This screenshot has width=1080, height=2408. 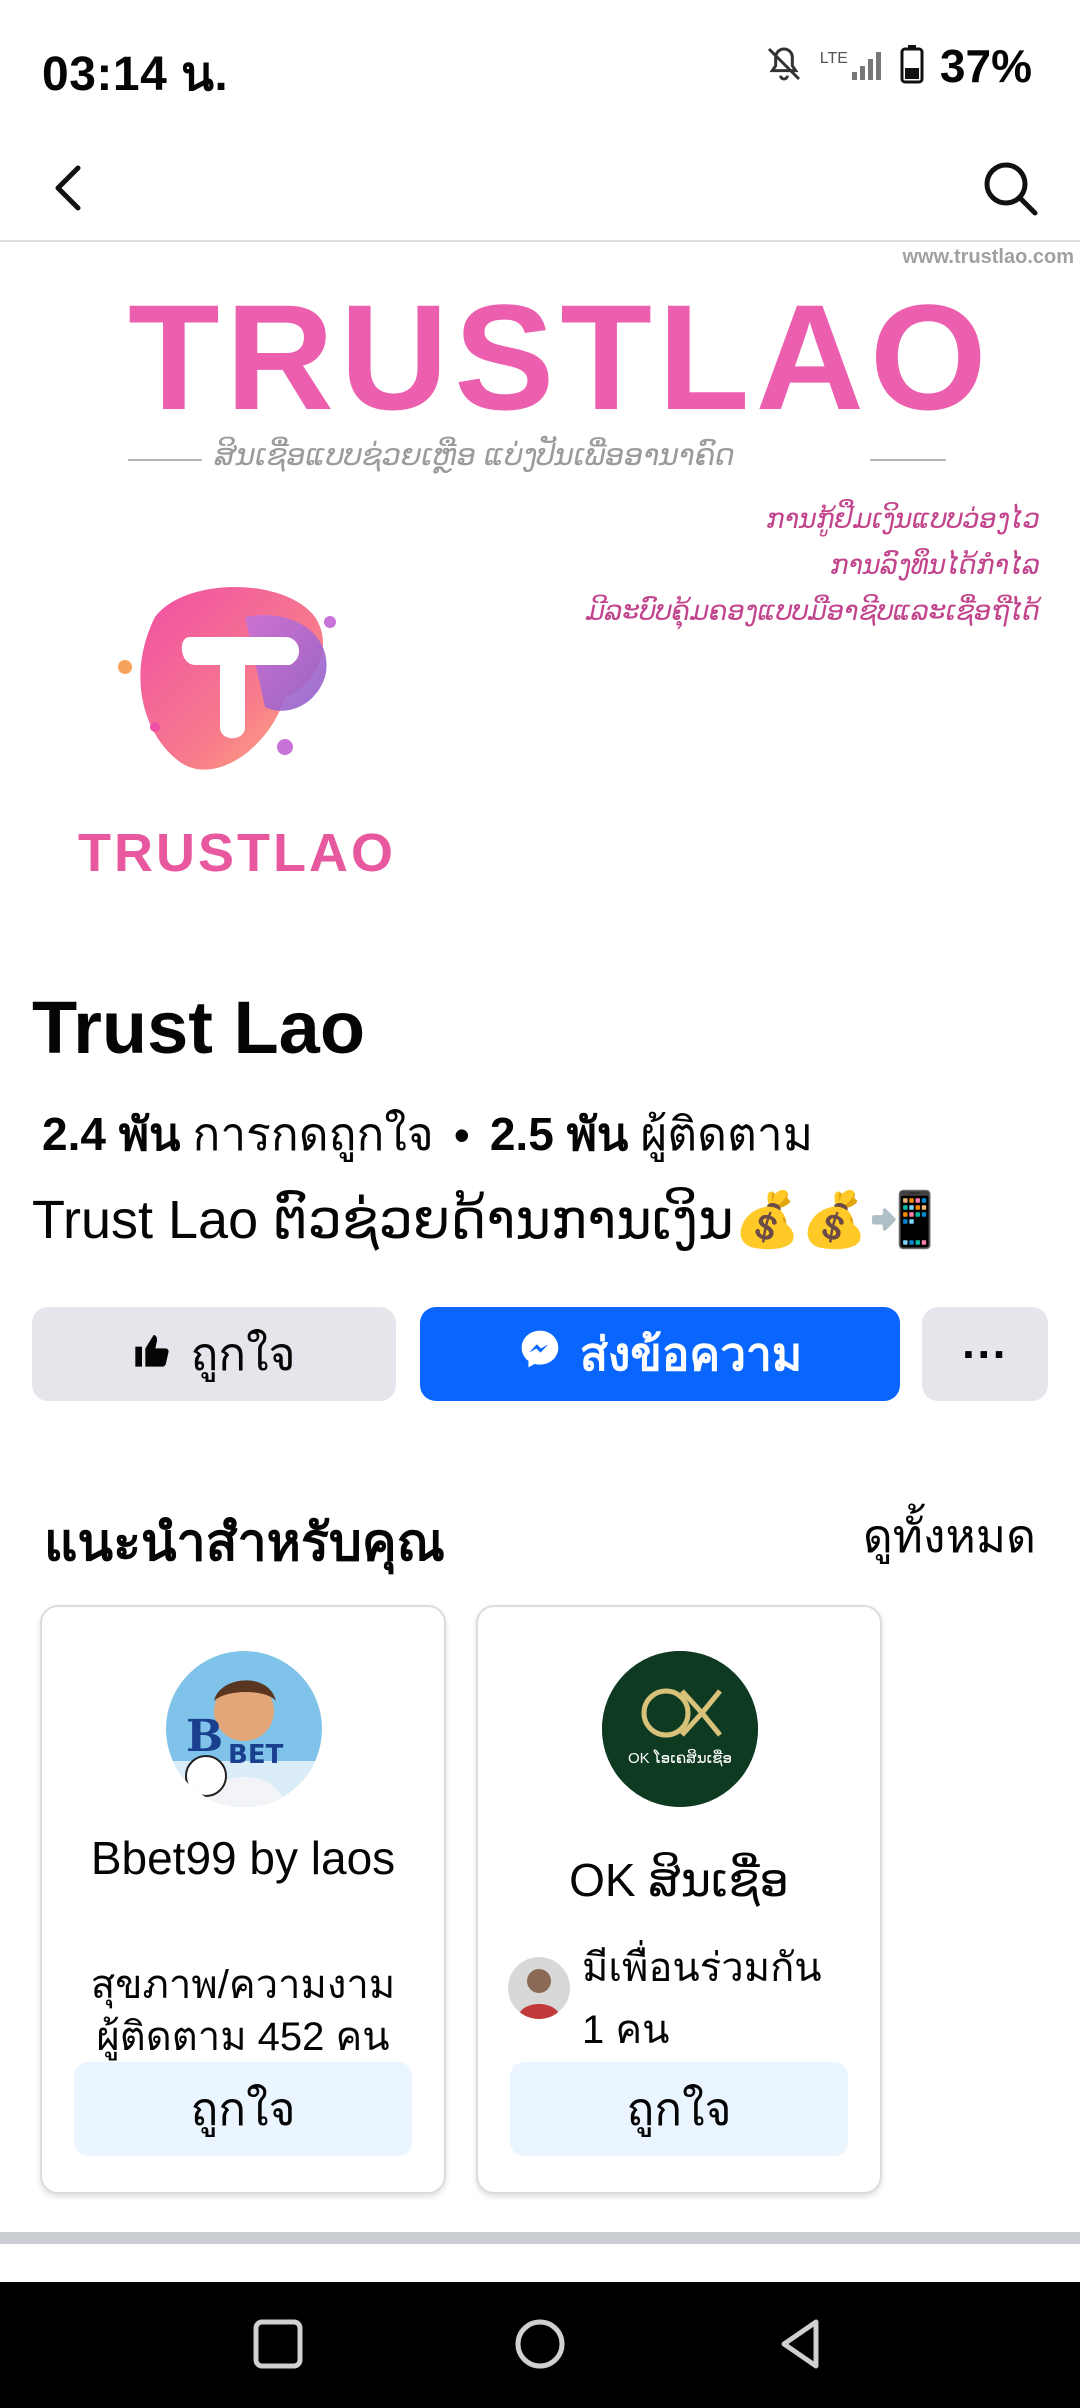 What do you see at coordinates (237, 853) in the screenshot?
I see `cover-logo-text: TRUSTLAO` at bounding box center [237, 853].